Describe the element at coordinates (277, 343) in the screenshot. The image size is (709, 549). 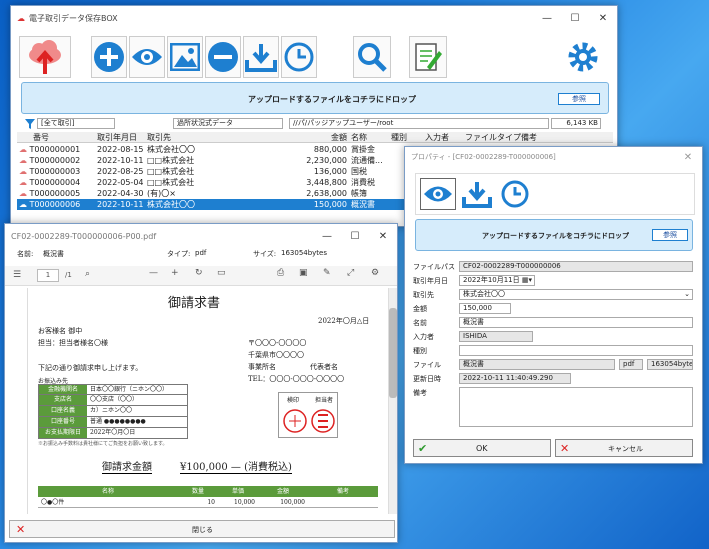
I see `doc-addr1: 〒〇〇〇-〇〇〇〇` at that location.